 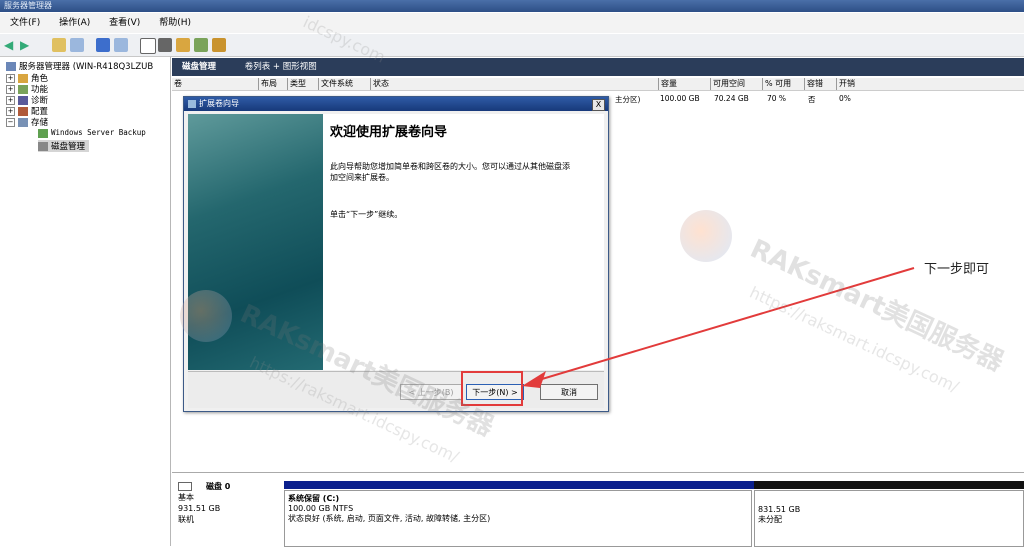 I want to click on disk-type: 基本, so click(x=186, y=497).